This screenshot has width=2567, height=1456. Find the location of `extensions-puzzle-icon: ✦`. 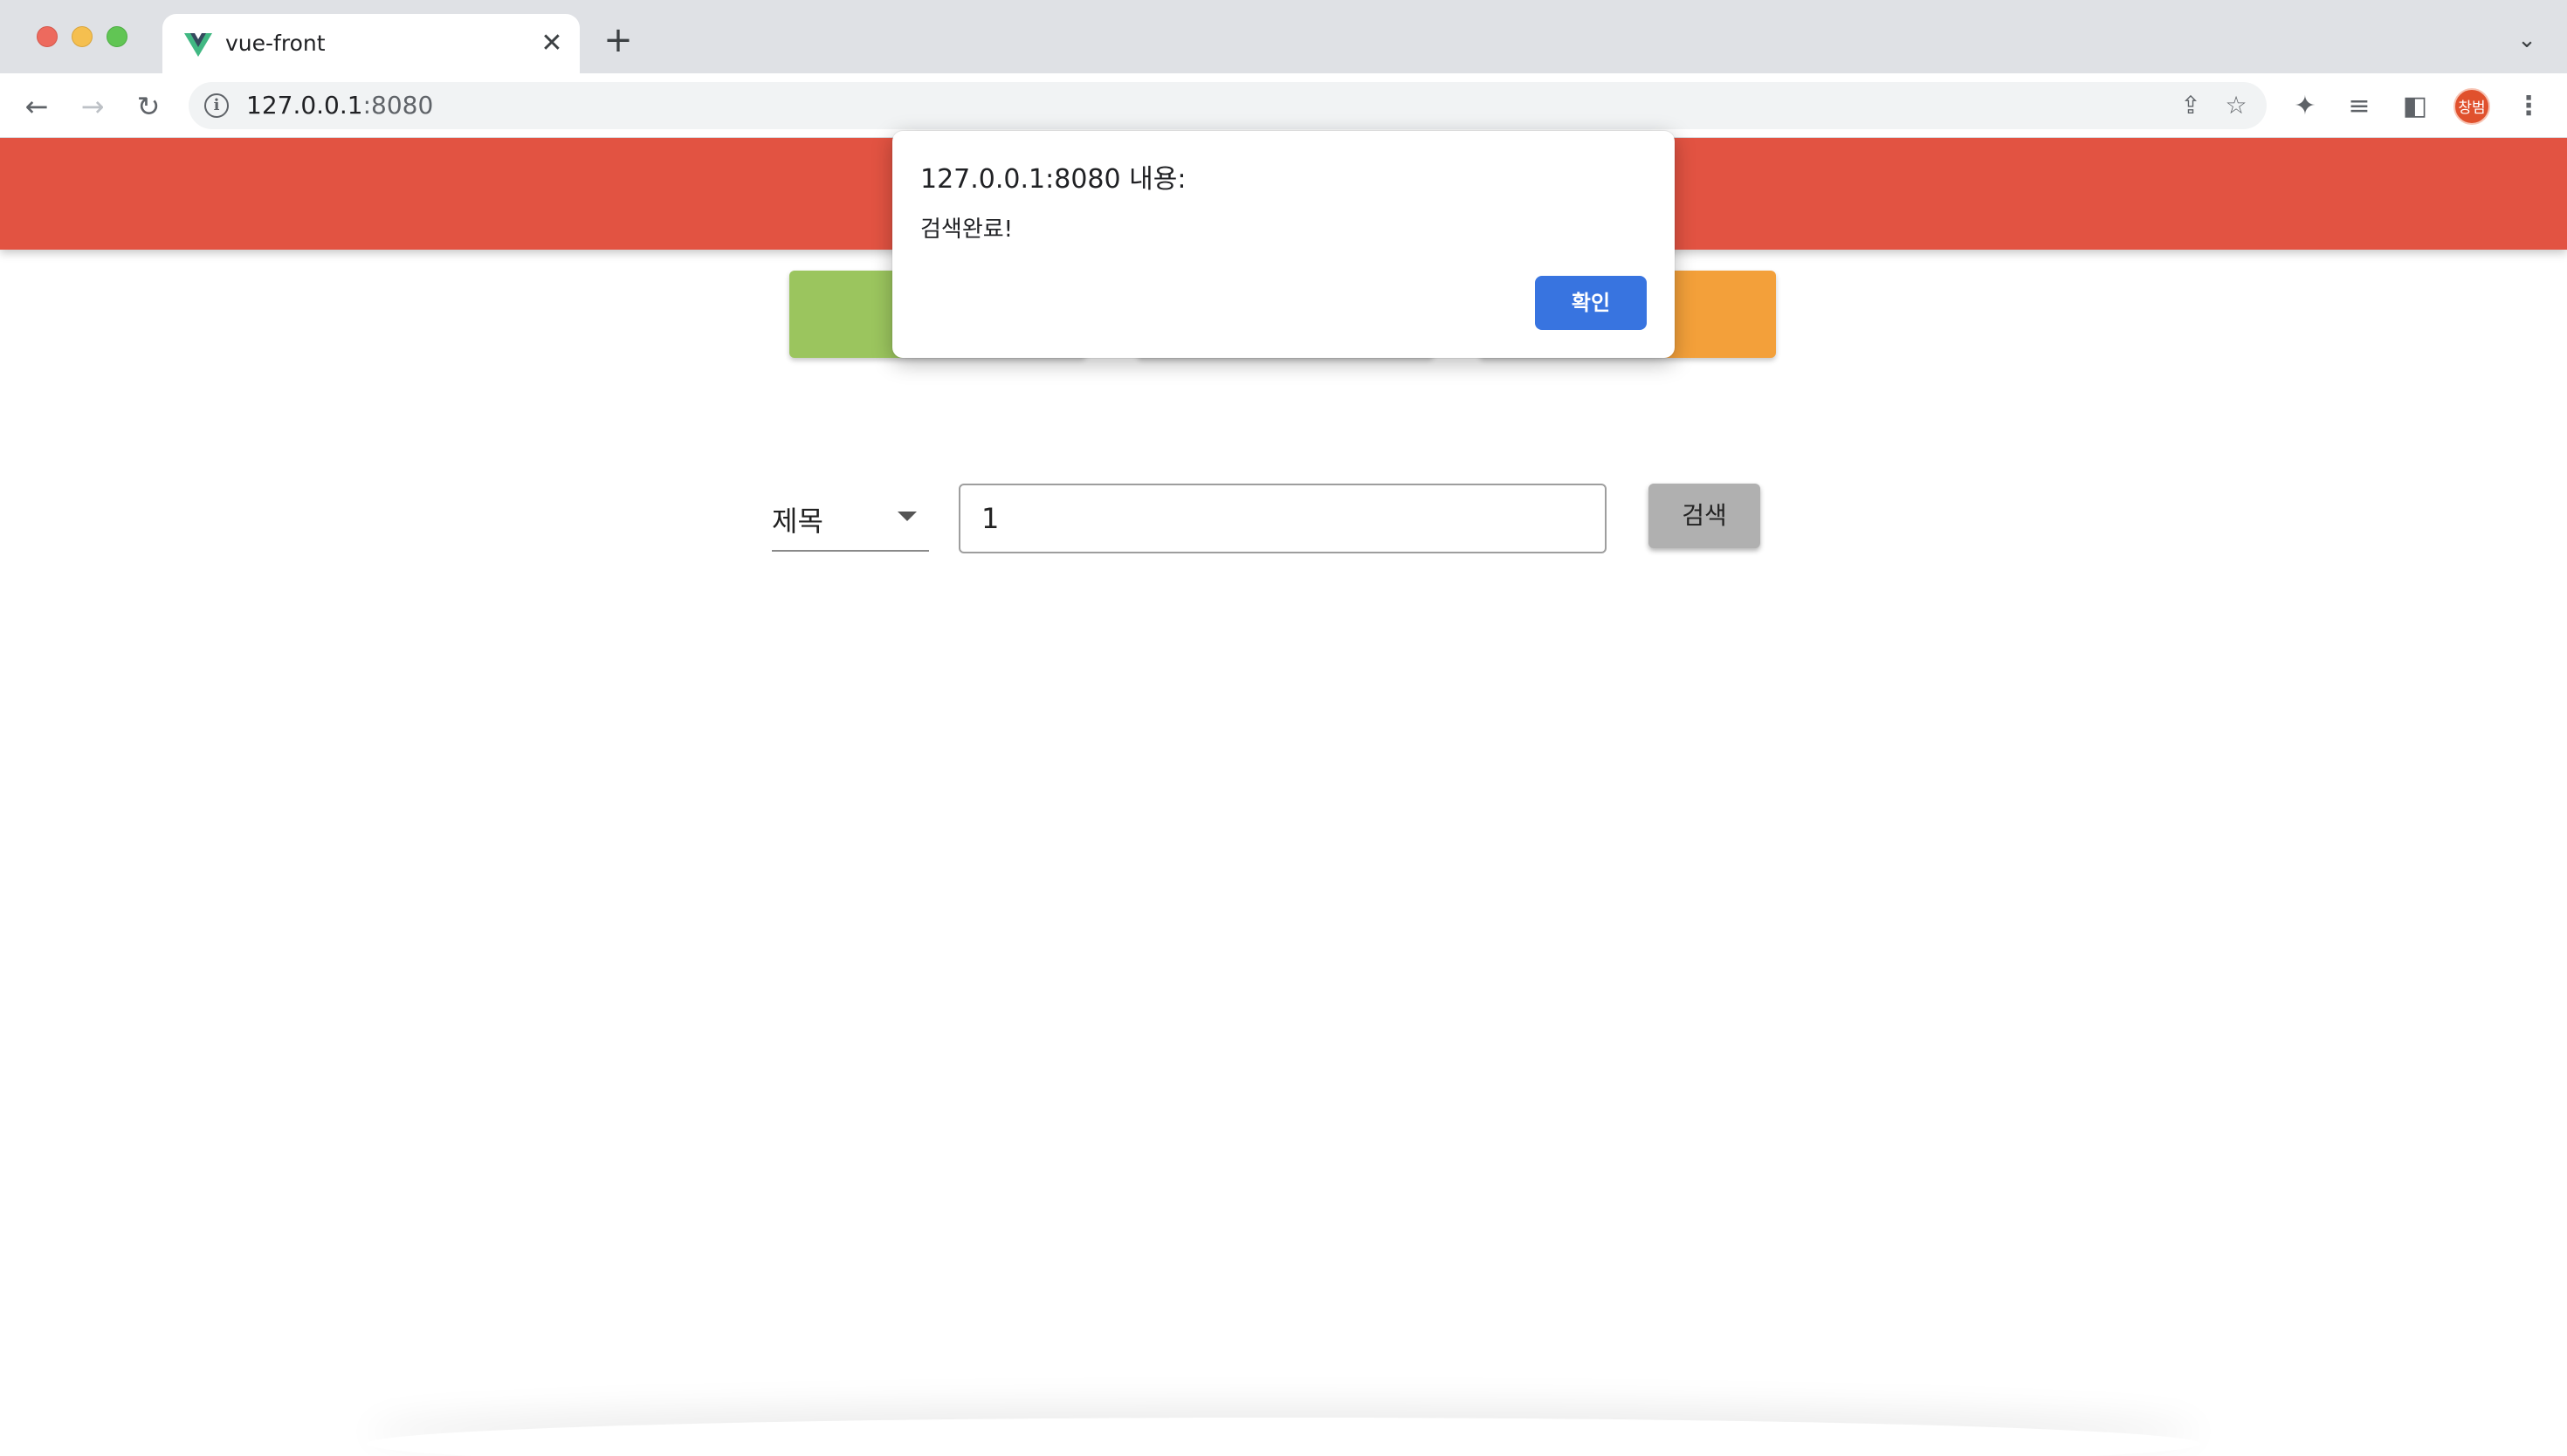

extensions-puzzle-icon: ✦ is located at coordinates (2305, 106).